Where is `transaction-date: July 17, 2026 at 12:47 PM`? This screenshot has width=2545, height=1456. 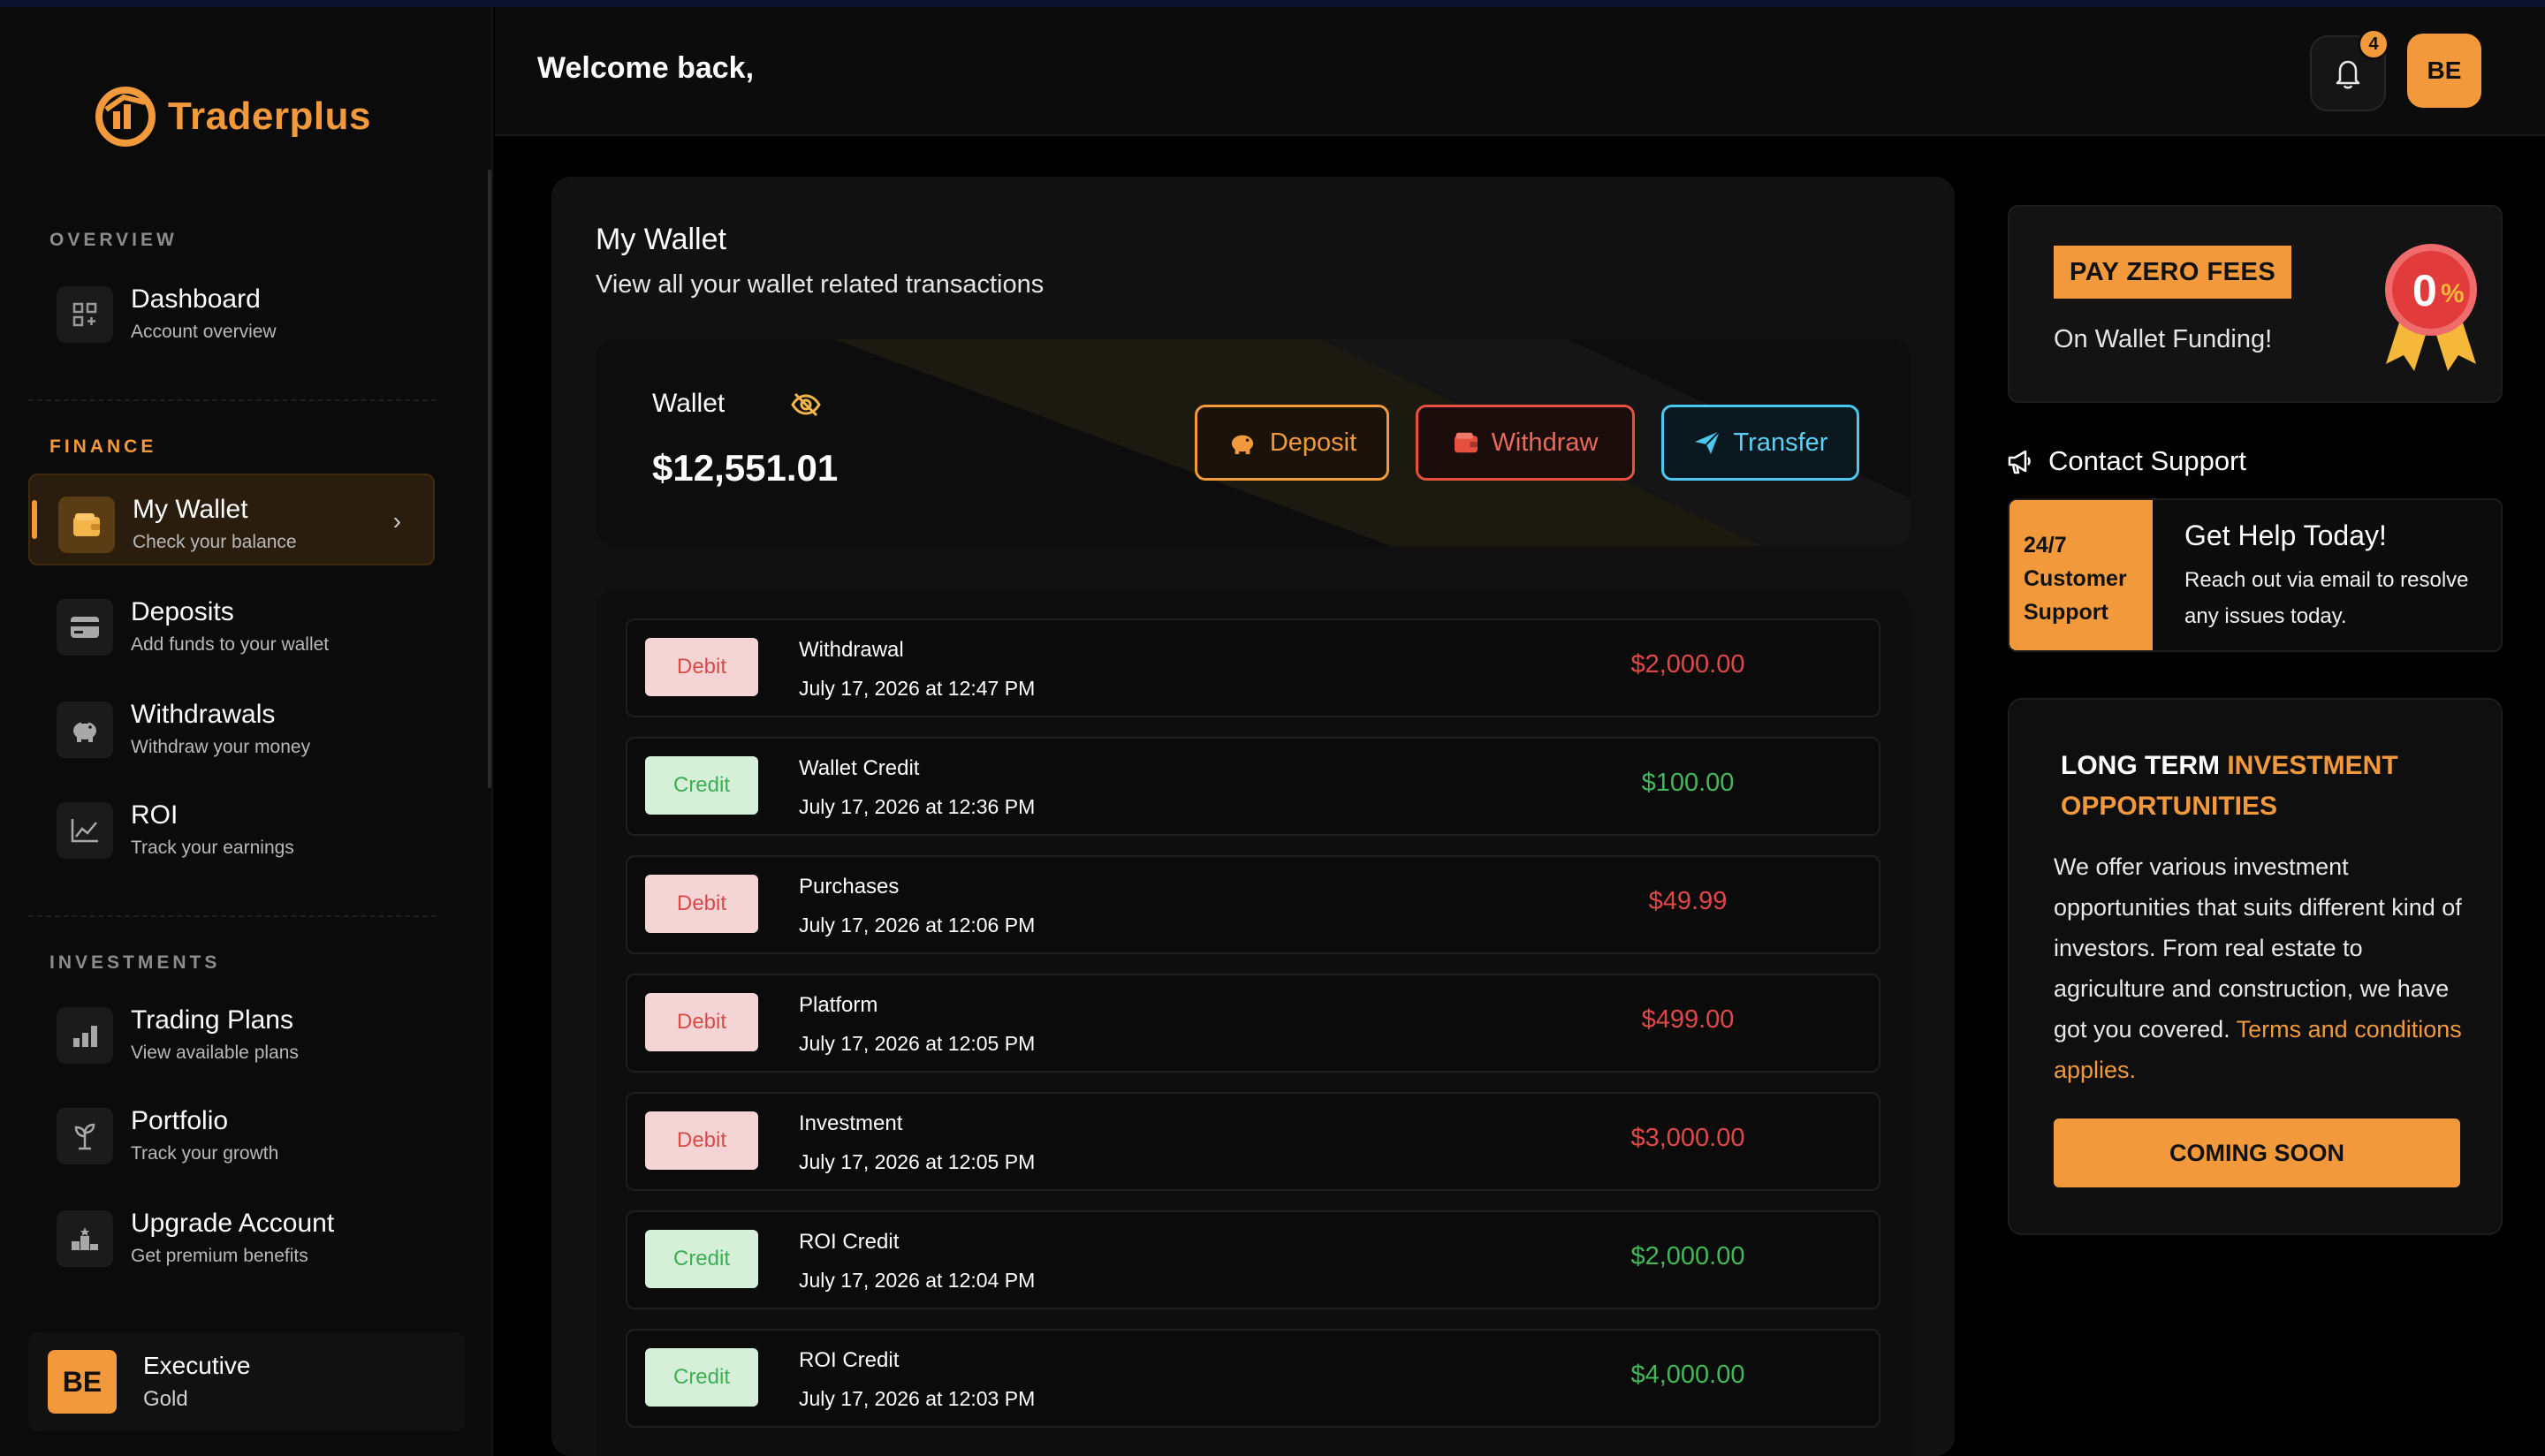
transaction-date: July 17, 2026 at 12:47 PM is located at coordinates (917, 688).